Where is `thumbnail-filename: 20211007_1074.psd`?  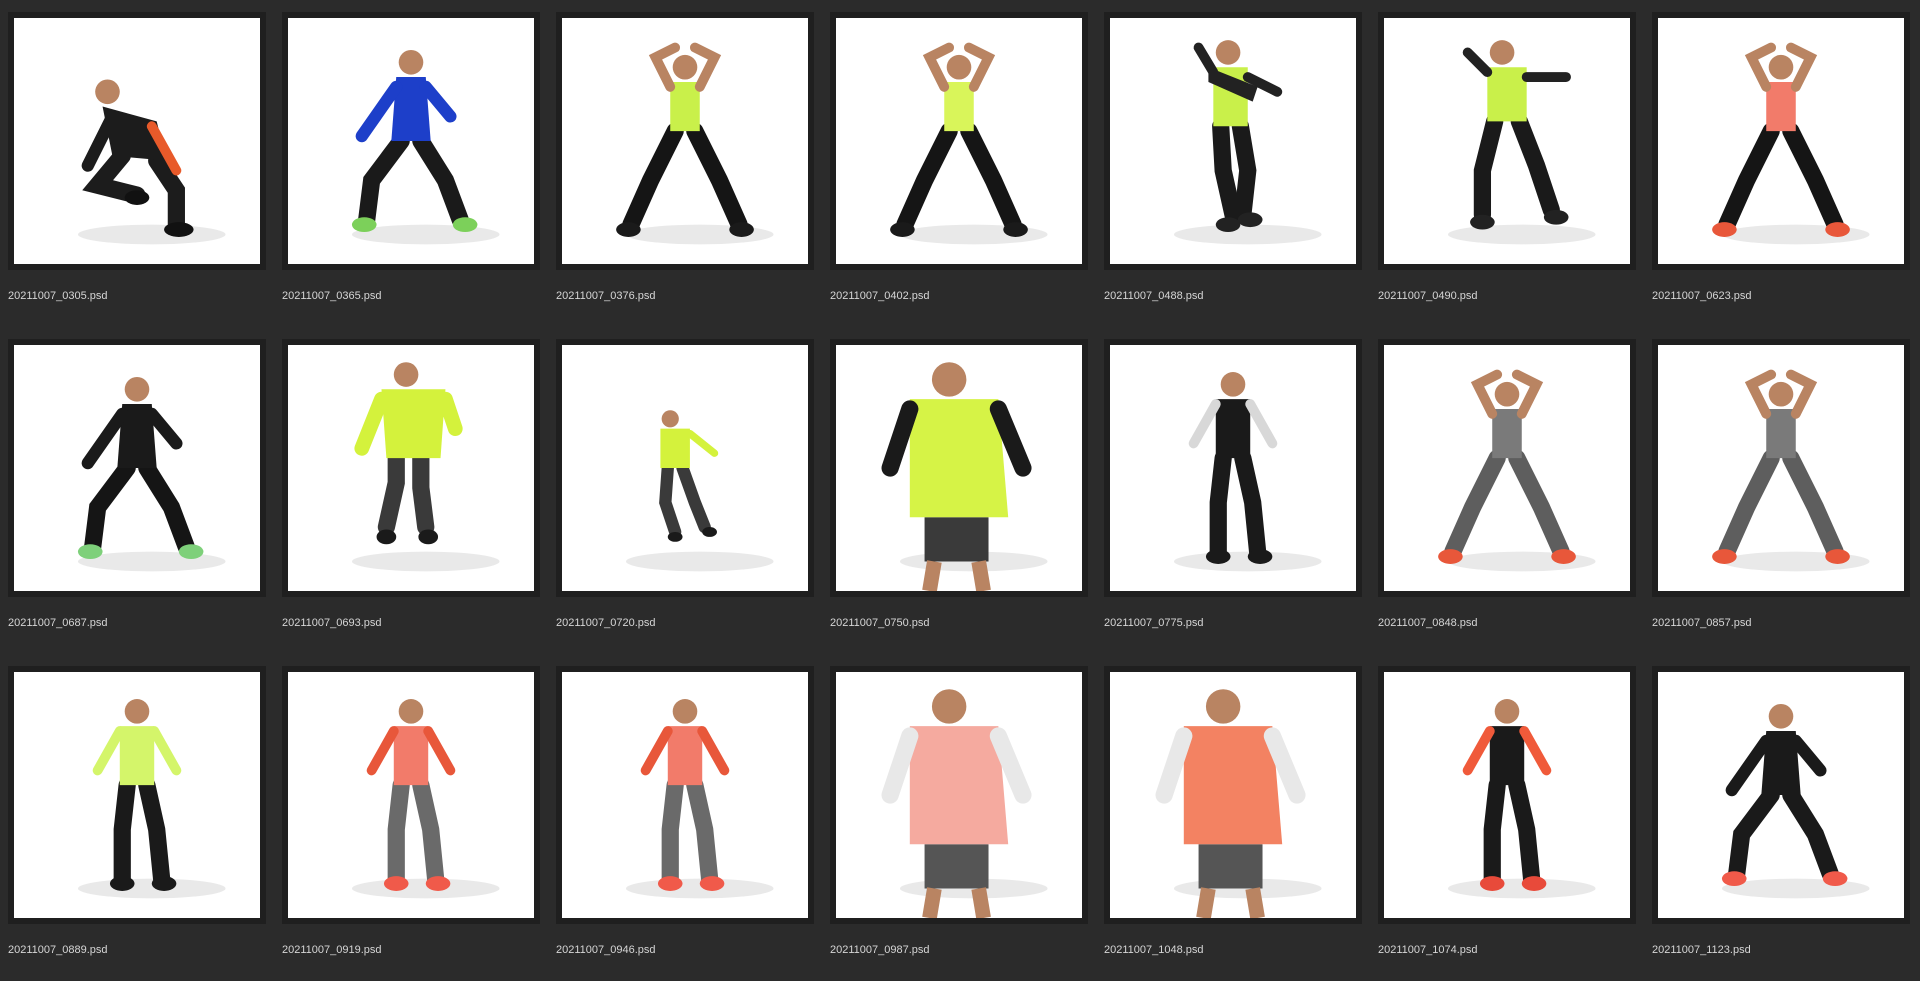 thumbnail-filename: 20211007_1074.psd is located at coordinates (1428, 950).